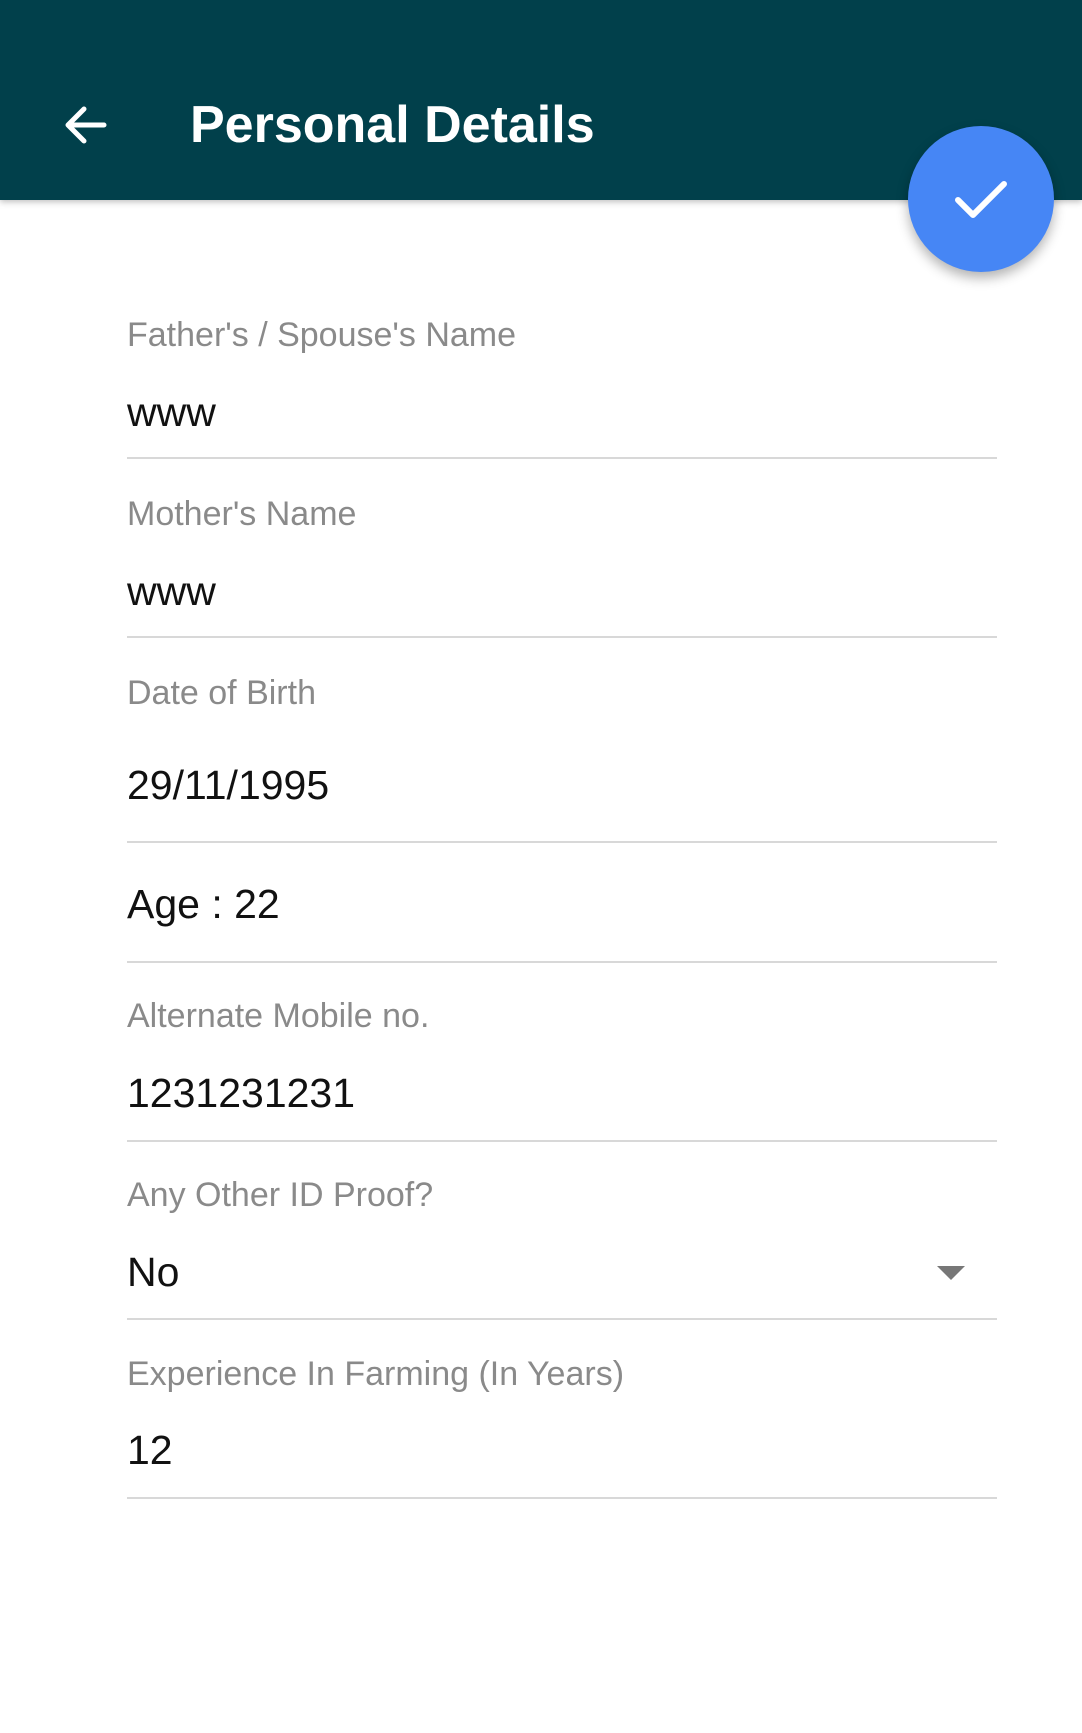  Describe the element at coordinates (562, 379) in the screenshot. I see `father-spouse-name-field: Father's / Spouse's Name www` at that location.